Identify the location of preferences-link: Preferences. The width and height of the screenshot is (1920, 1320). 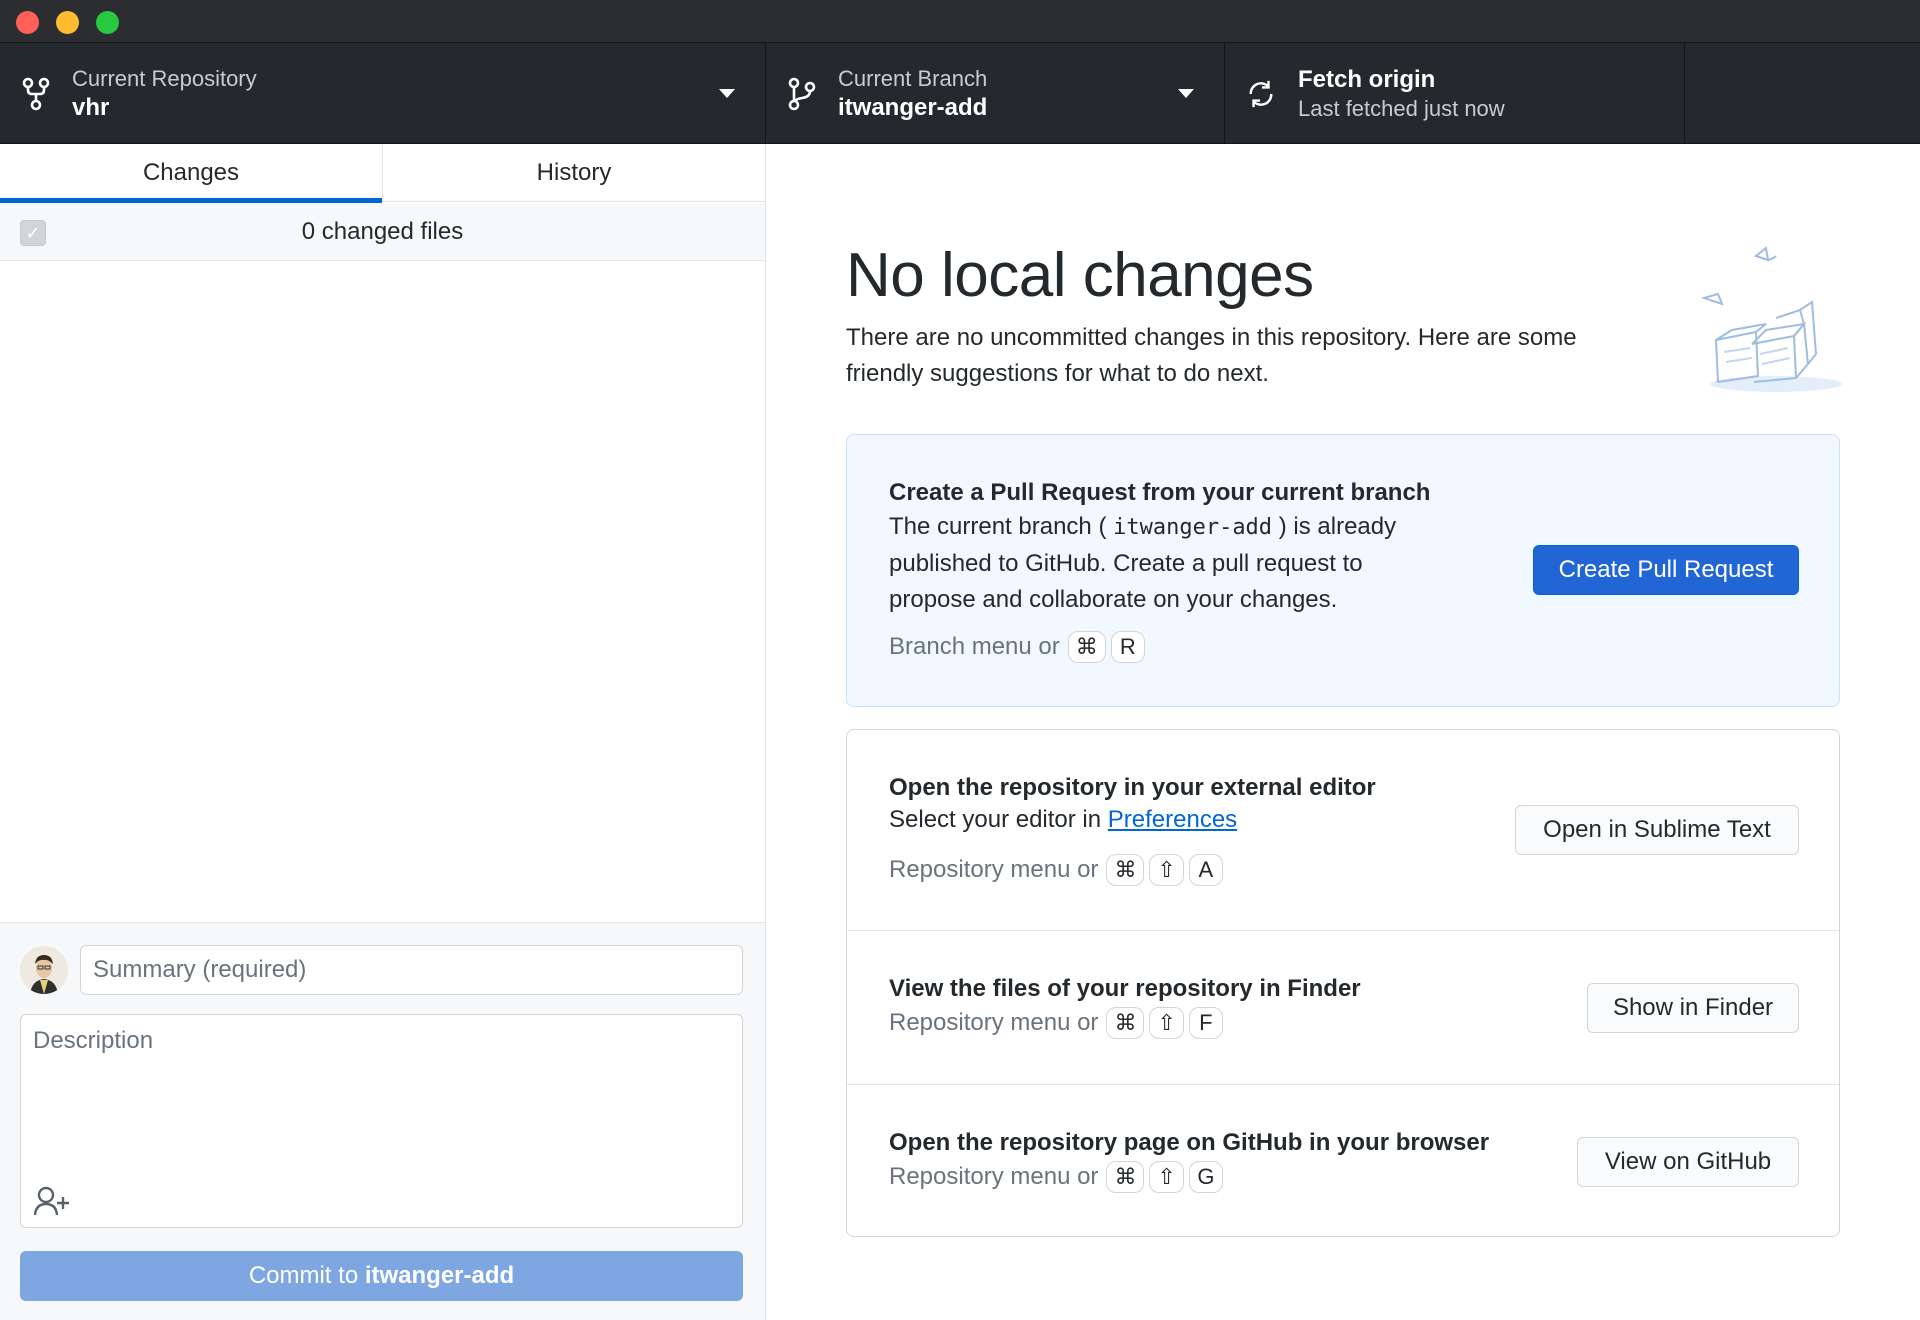
(1172, 819).